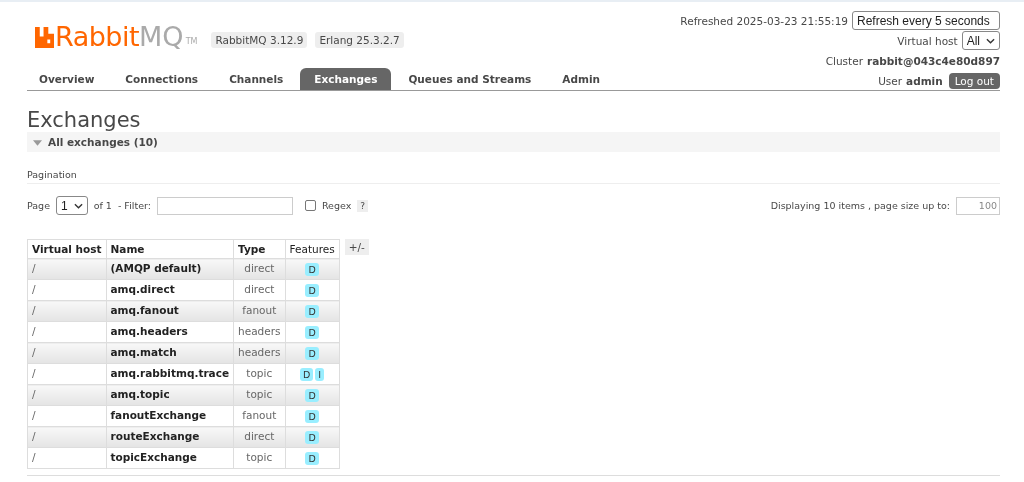 The width and height of the screenshot is (1024, 482). Describe the element at coordinates (320, 374) in the screenshot. I see `feature-badge: I` at that location.